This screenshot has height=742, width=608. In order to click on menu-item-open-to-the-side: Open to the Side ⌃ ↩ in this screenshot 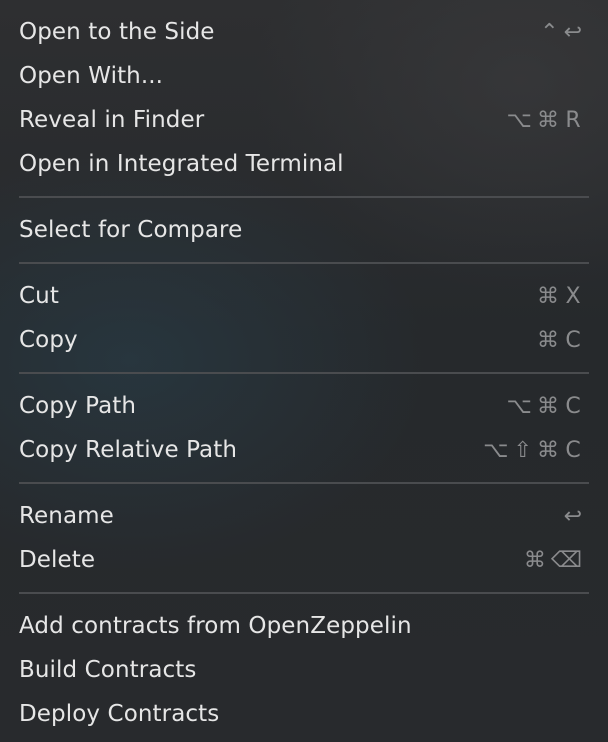, I will do `click(304, 32)`.